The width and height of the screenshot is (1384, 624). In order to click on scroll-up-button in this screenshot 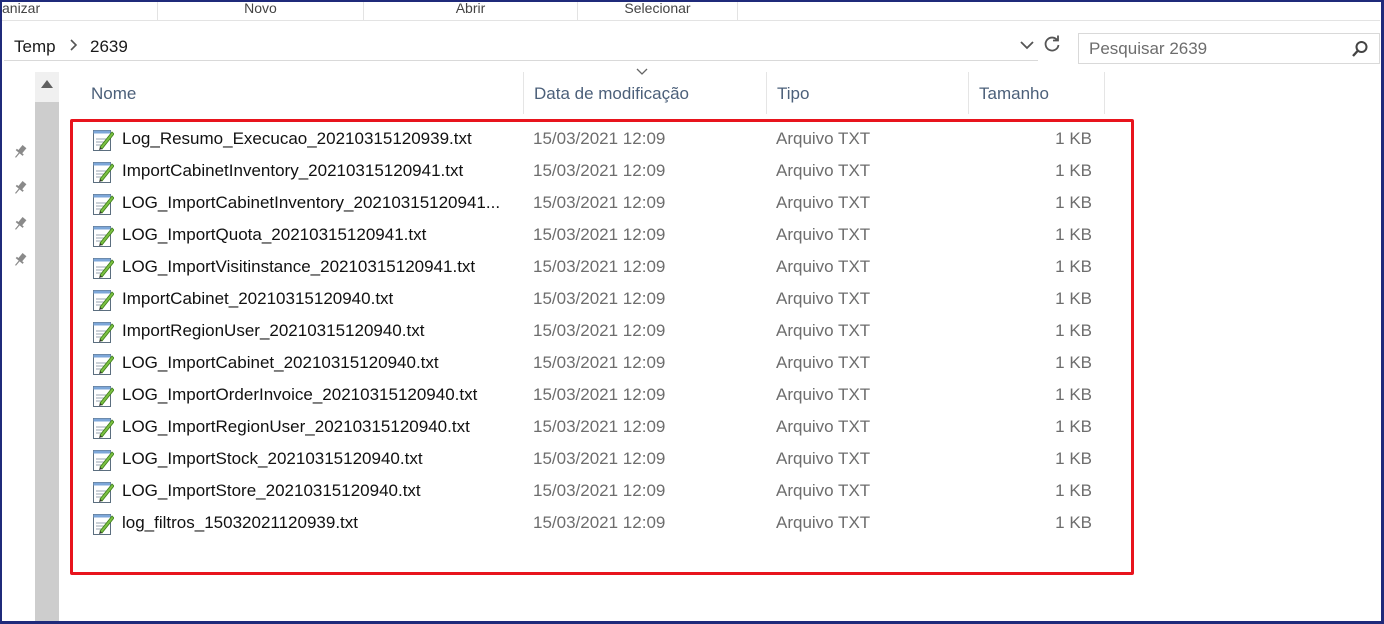, I will do `click(47, 87)`.